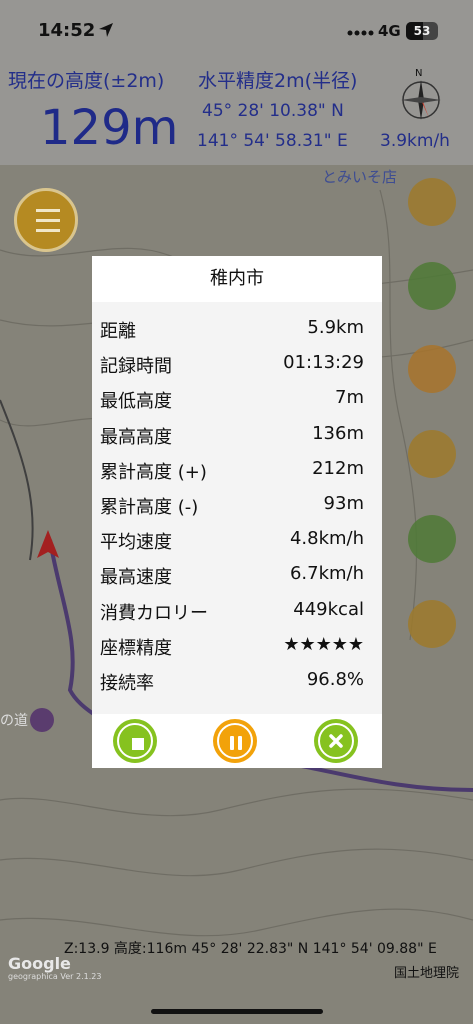 Image resolution: width=473 pixels, height=1024 pixels. I want to click on dialog-button-bar, so click(237, 741).